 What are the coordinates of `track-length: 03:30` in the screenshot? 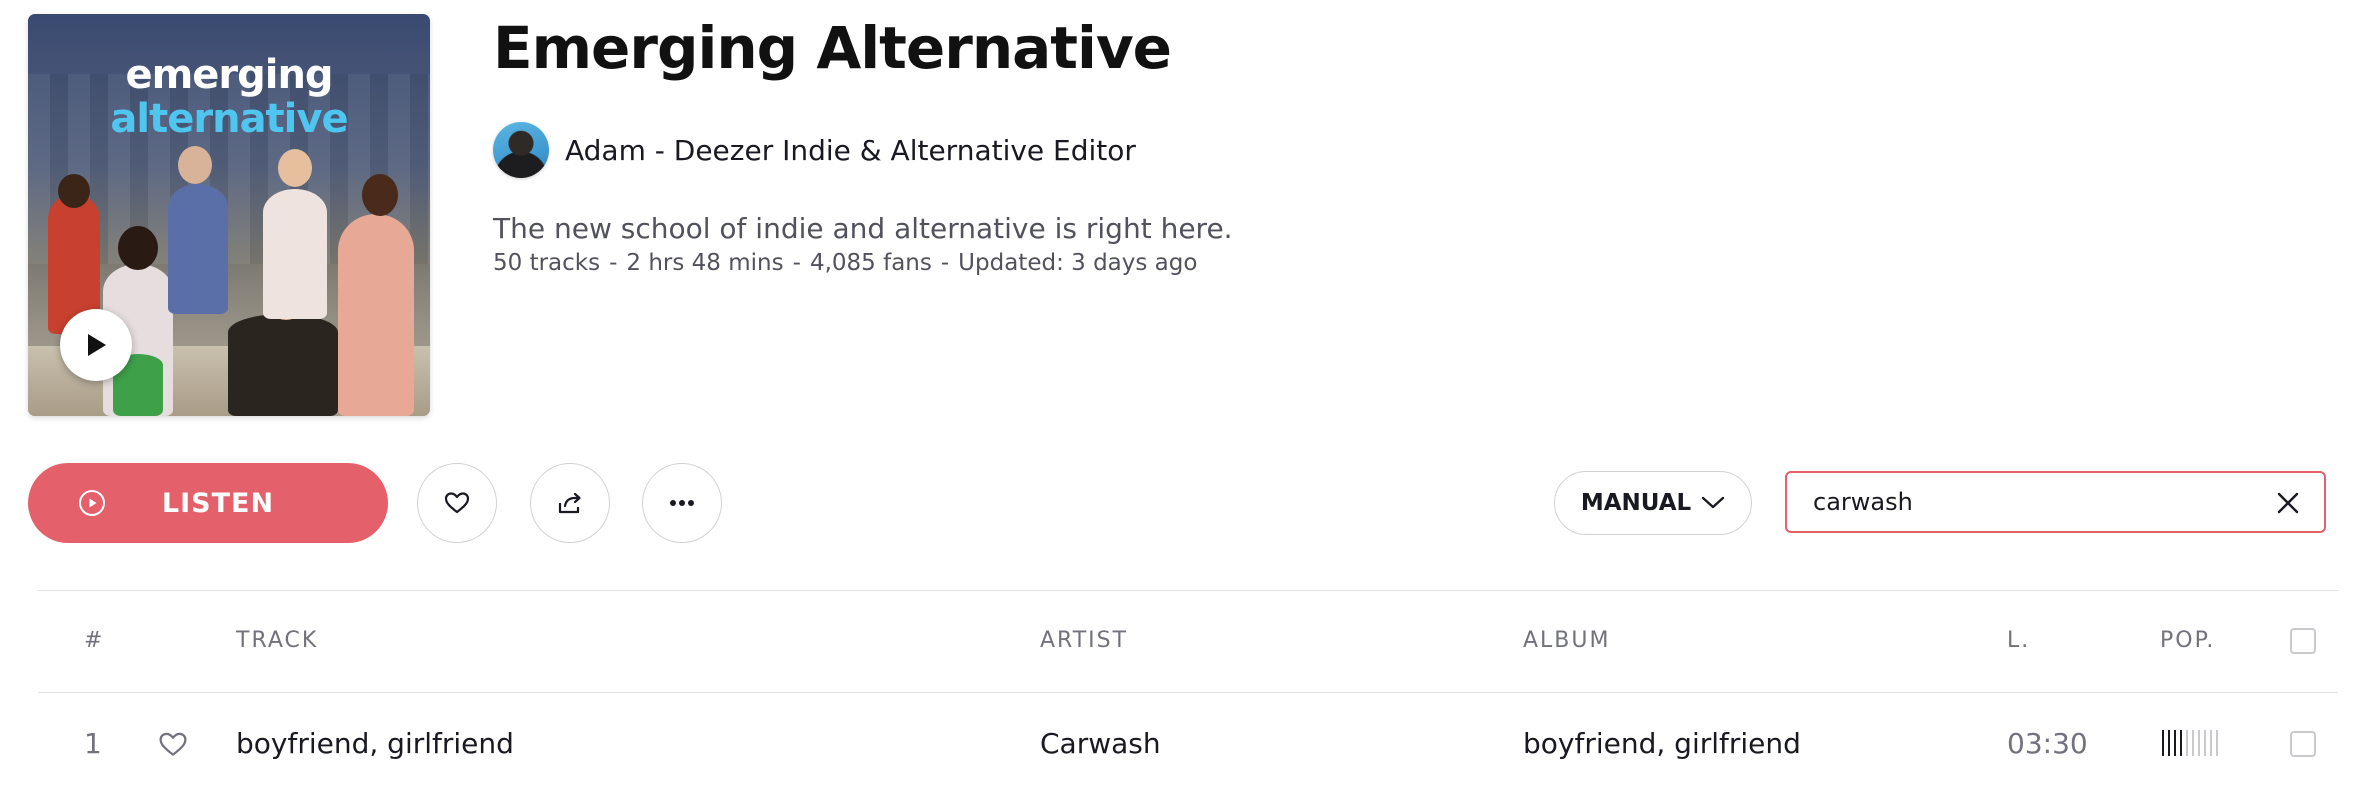 It's located at (2047, 743).